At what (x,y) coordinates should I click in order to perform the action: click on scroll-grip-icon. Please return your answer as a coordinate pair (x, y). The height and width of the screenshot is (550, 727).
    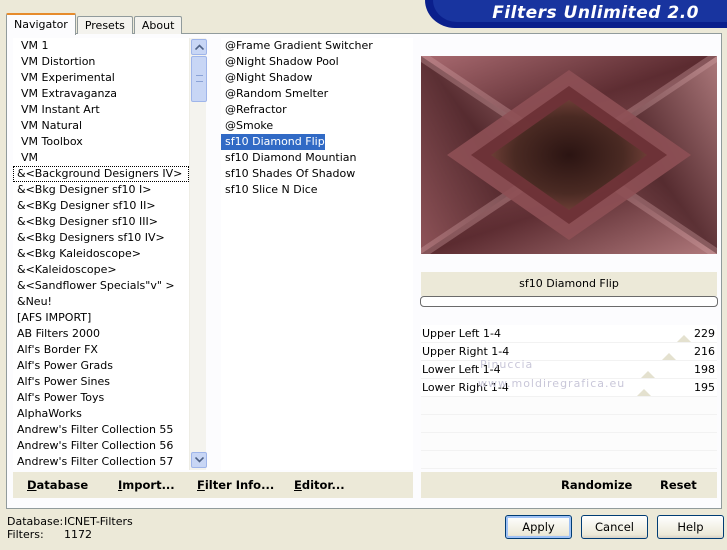
    Looking at the image, I should click on (199, 78).